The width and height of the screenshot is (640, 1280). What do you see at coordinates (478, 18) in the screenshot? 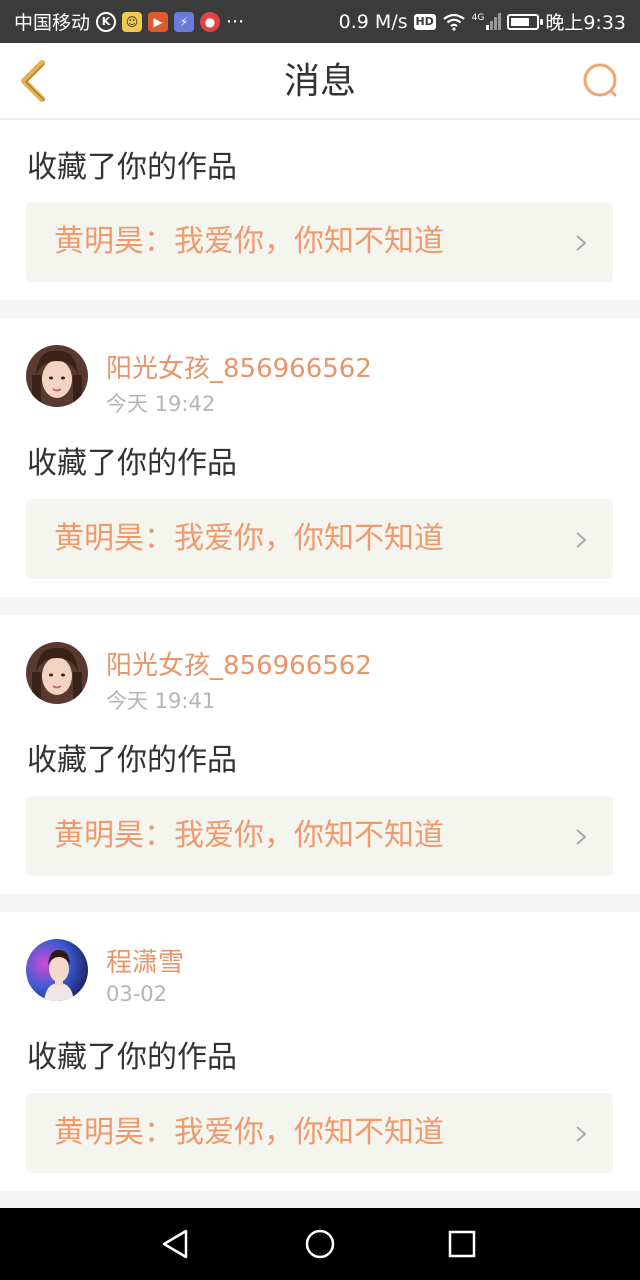
I see `network-type-label: 4G` at bounding box center [478, 18].